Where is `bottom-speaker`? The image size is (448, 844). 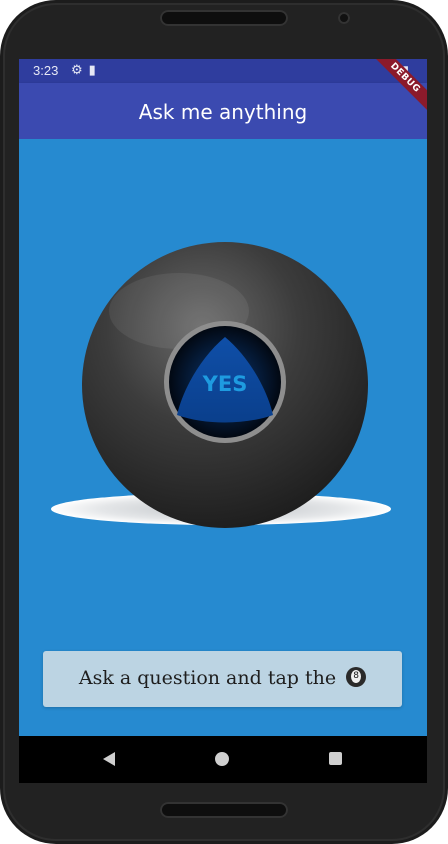 bottom-speaker is located at coordinates (224, 810).